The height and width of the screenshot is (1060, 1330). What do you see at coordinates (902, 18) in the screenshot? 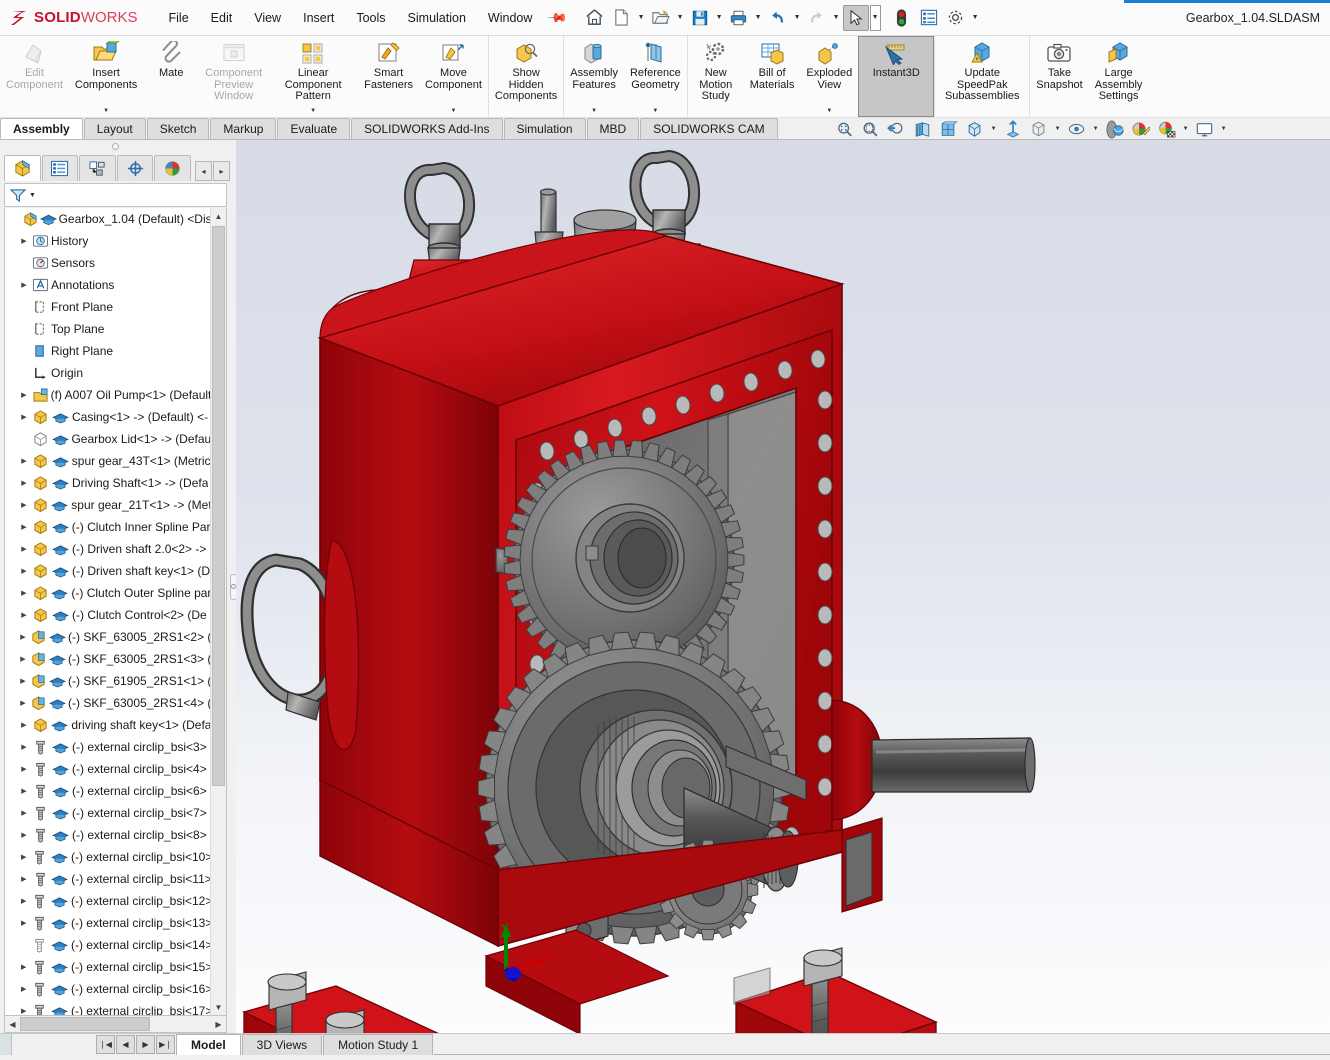
I see `rebuild-button` at bounding box center [902, 18].